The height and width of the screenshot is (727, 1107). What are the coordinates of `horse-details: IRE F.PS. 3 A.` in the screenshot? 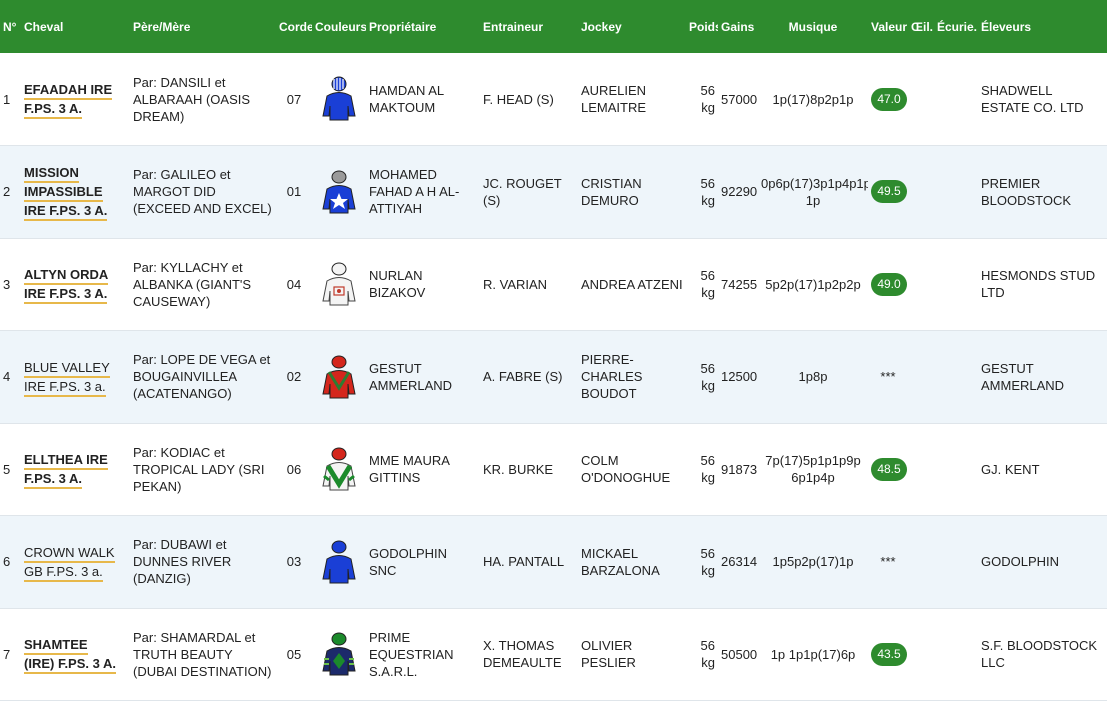 It's located at (66, 211).